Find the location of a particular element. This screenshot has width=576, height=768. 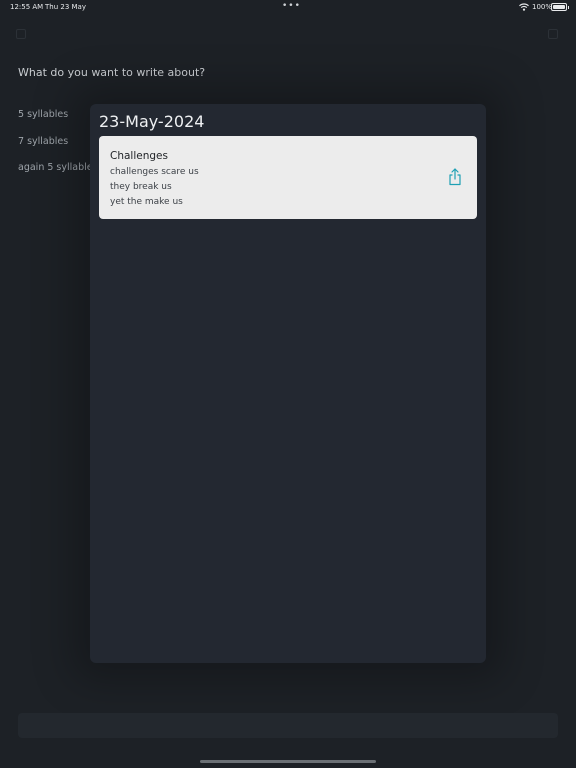

battery-icon is located at coordinates (560, 7).